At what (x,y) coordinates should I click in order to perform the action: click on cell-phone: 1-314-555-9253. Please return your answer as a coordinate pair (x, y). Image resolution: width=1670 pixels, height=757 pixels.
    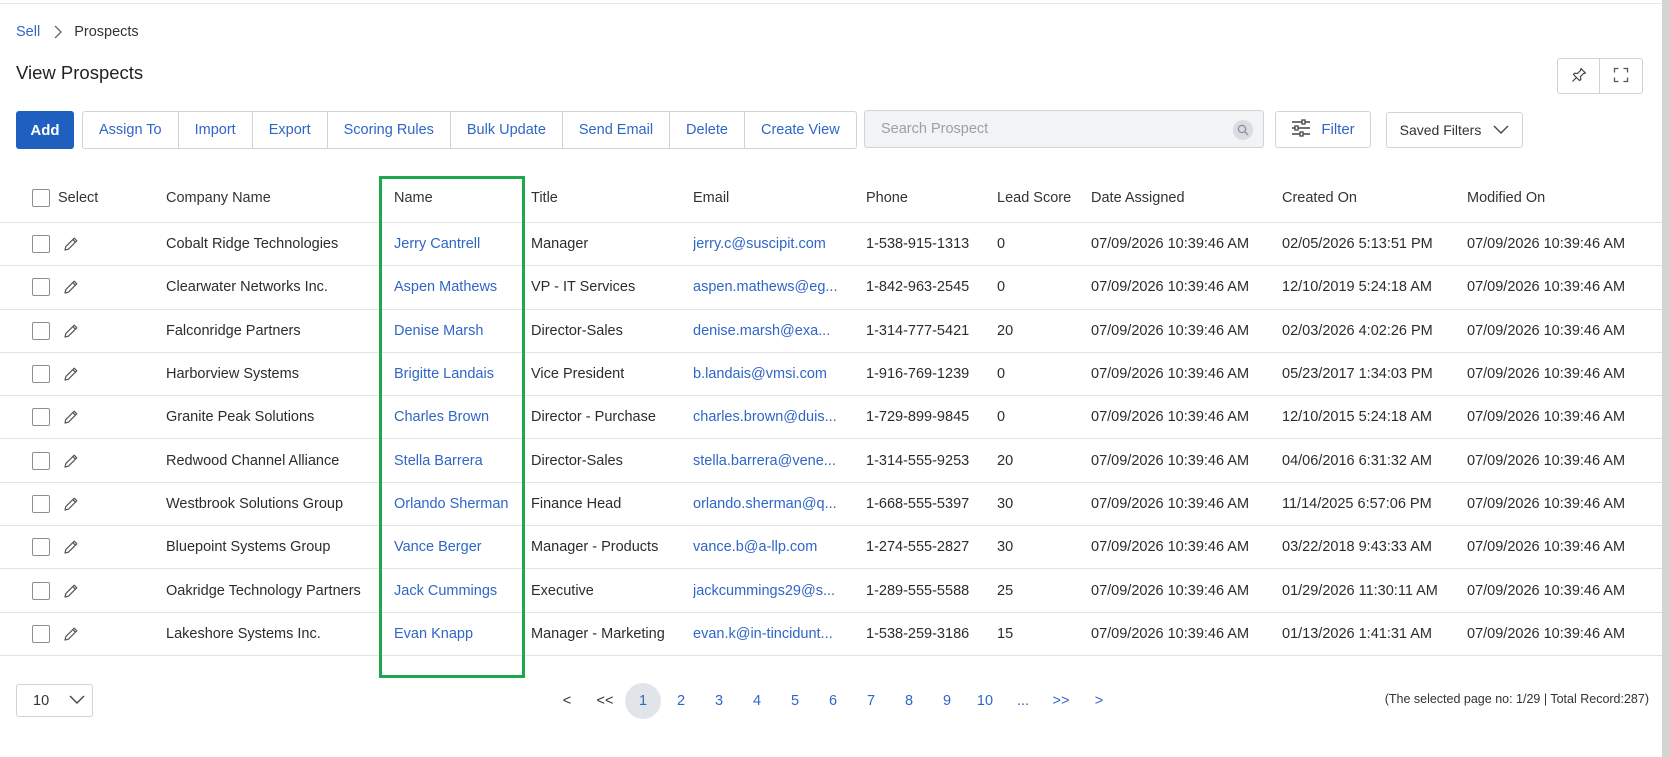
    Looking at the image, I should click on (918, 460).